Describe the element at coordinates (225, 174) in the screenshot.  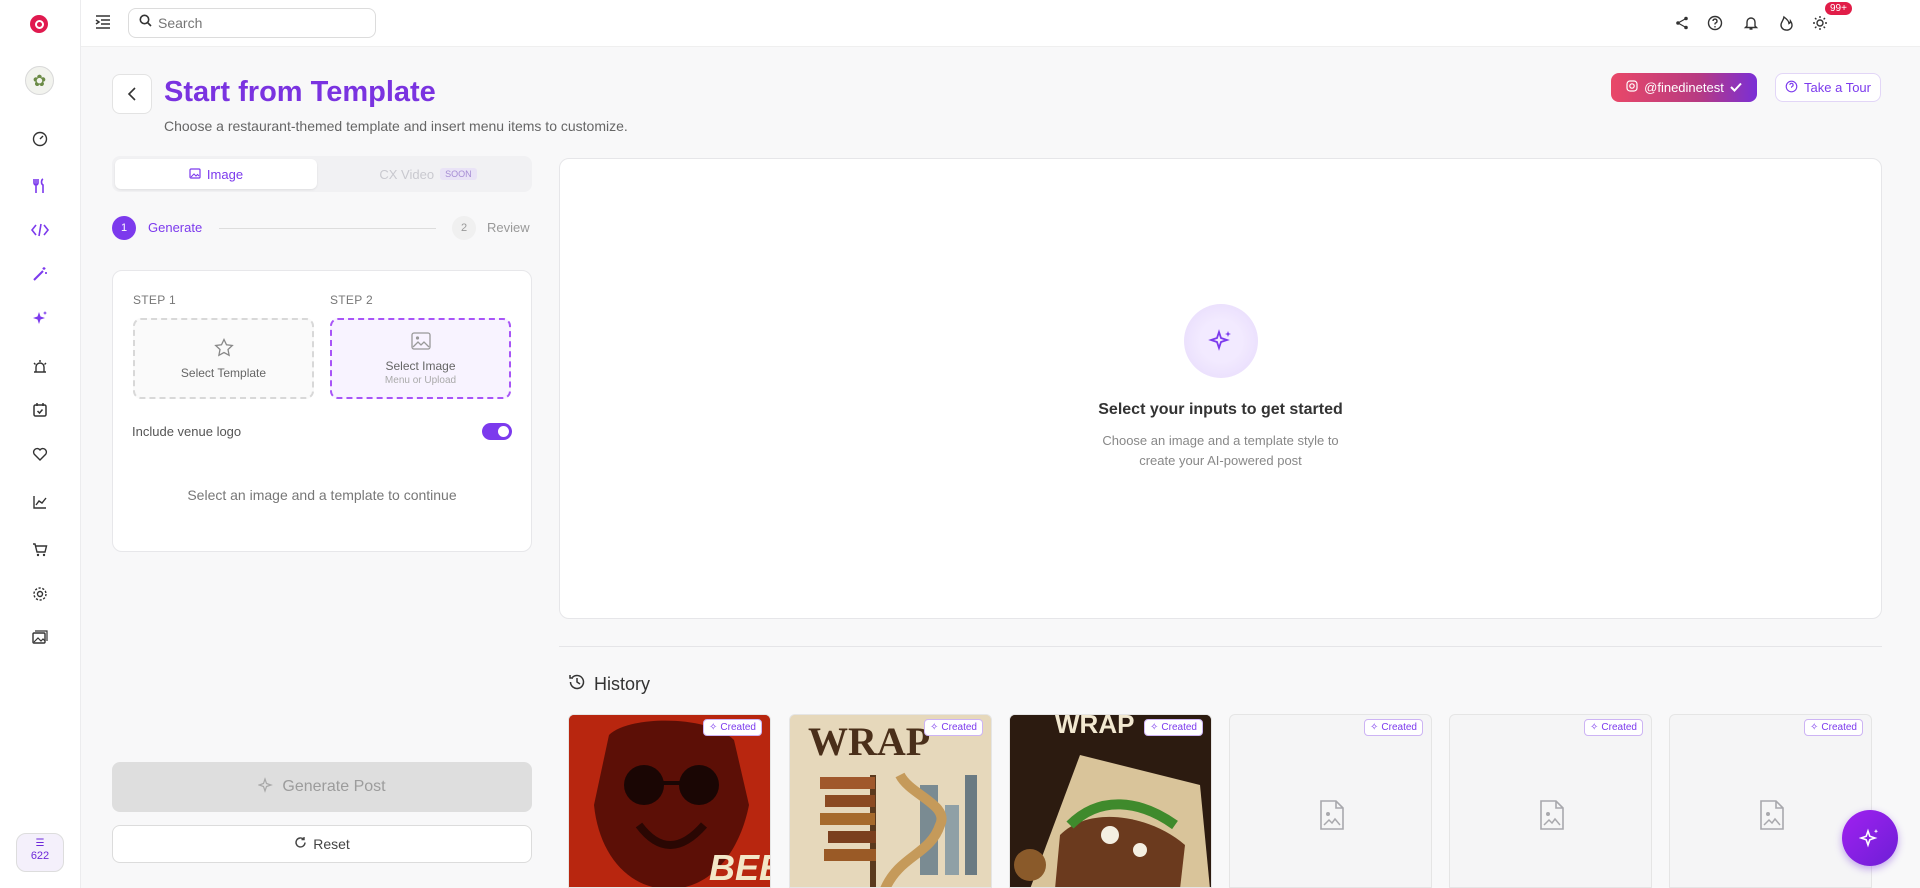
I see `tab-image-label: Image` at that location.